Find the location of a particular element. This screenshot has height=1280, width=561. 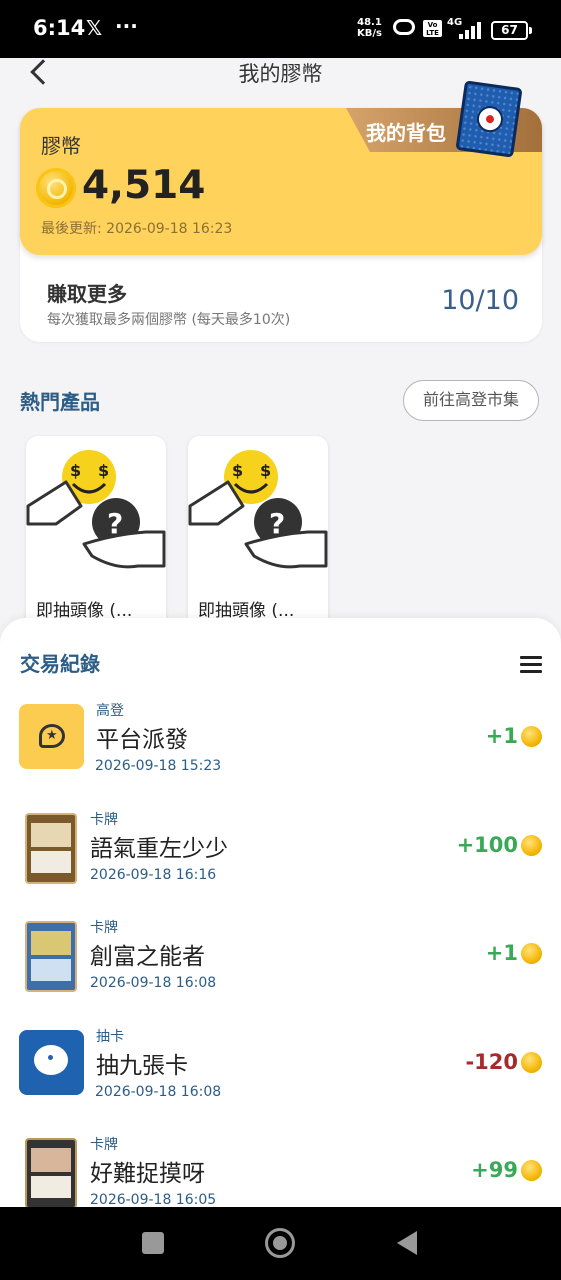

transaction-name: 平台派發 is located at coordinates (142, 740).